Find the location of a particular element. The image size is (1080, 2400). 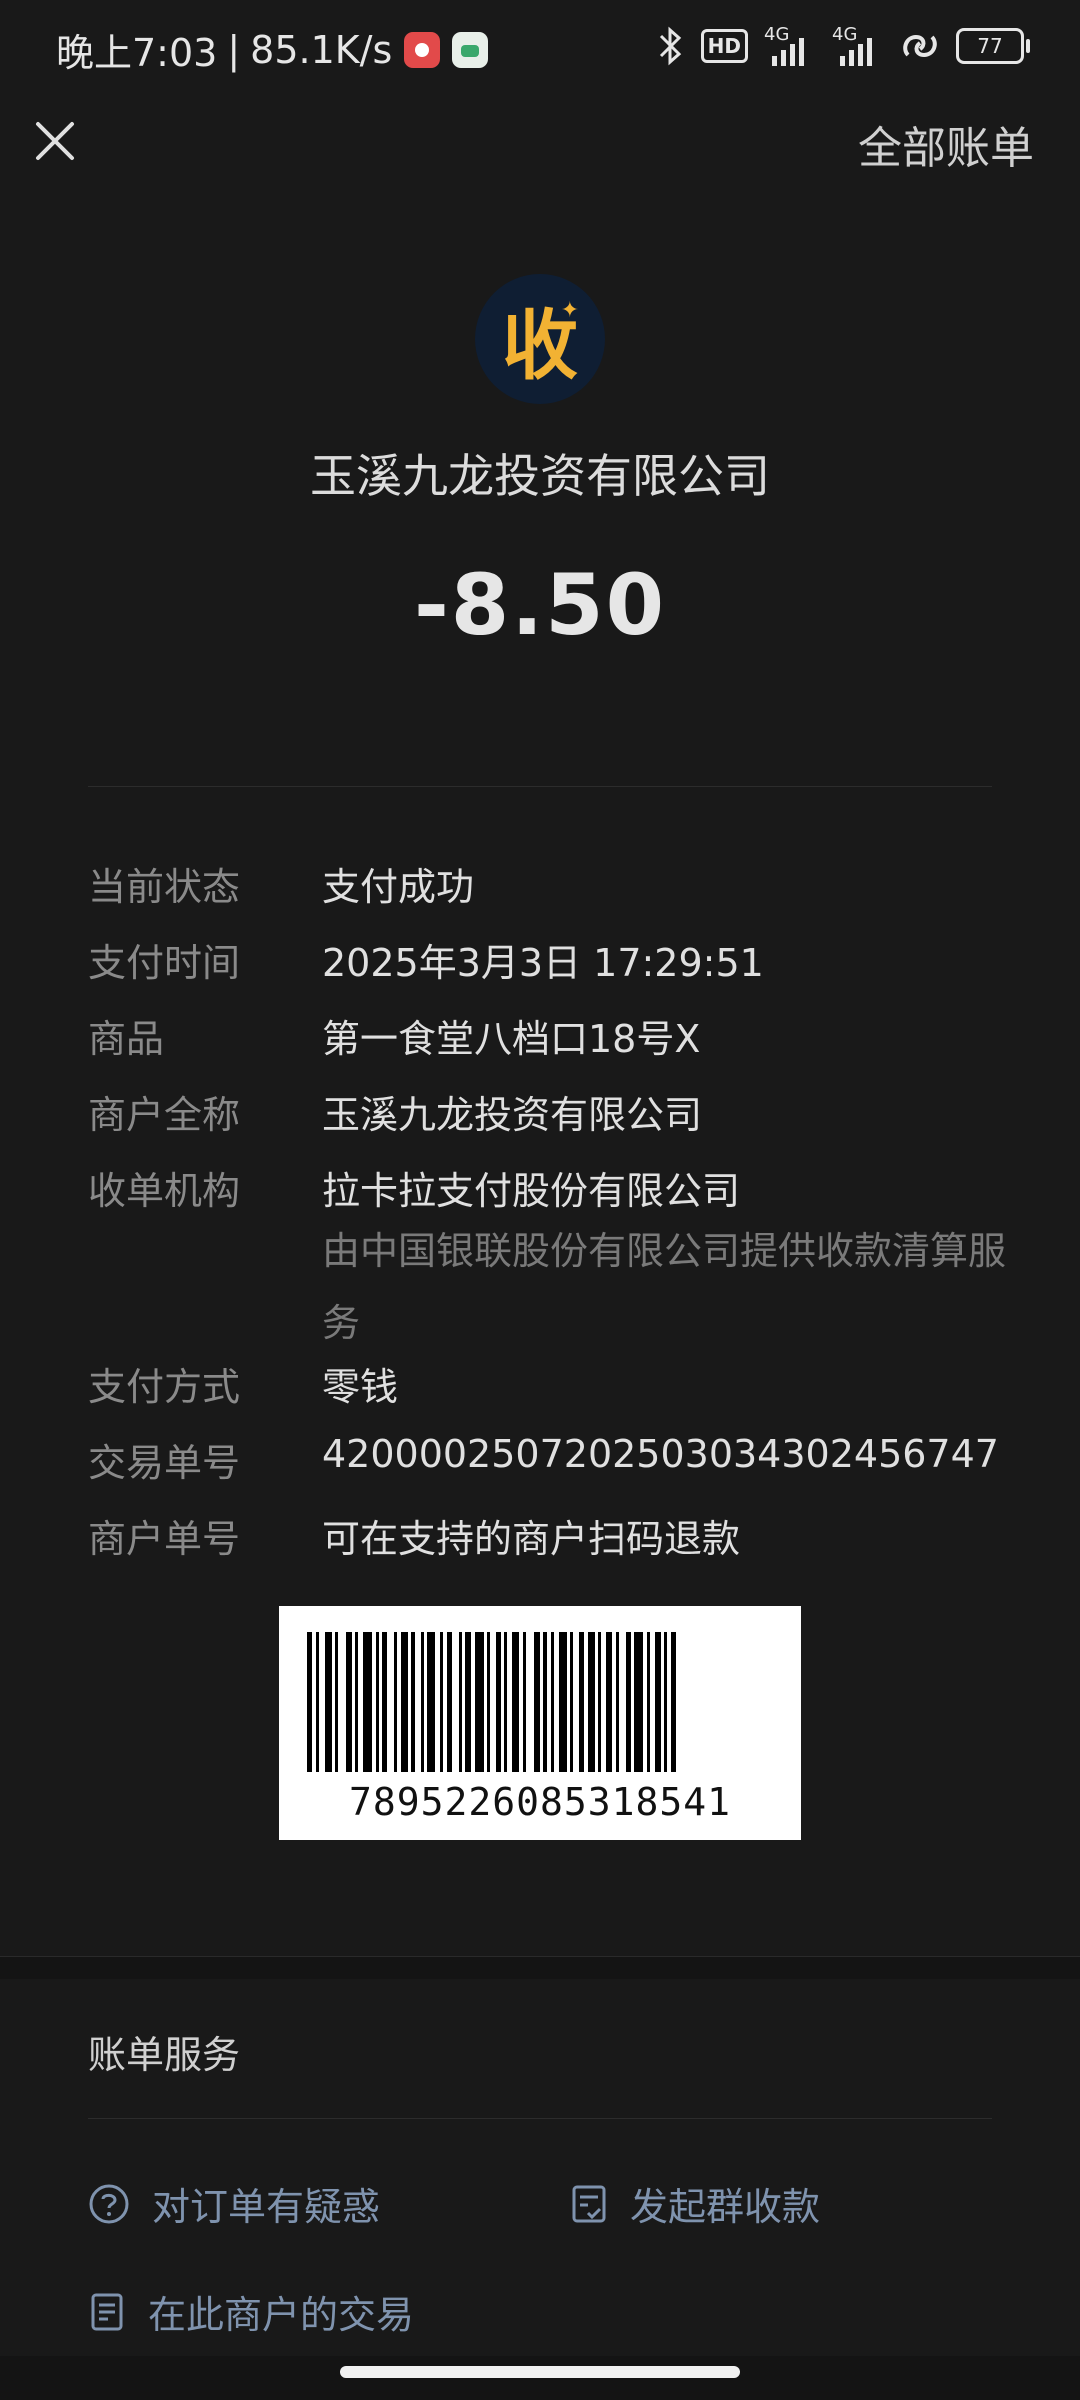

network-speed: 85.1K/s is located at coordinates (321, 49).